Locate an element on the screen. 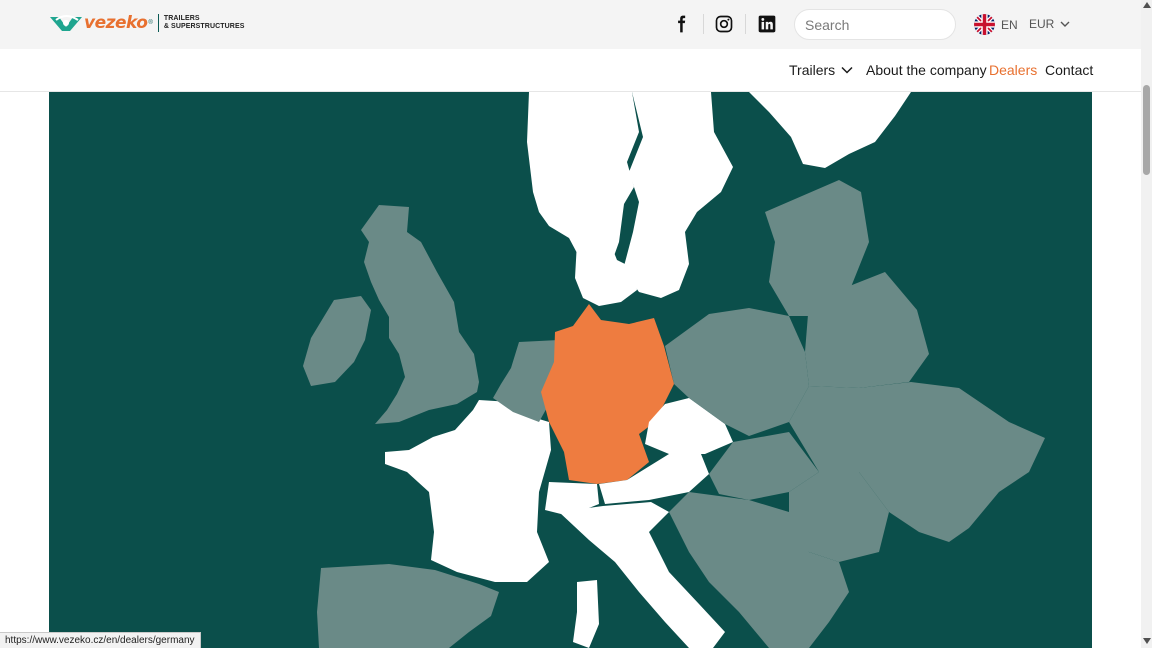  currency-label: EUR is located at coordinates (1042, 24).